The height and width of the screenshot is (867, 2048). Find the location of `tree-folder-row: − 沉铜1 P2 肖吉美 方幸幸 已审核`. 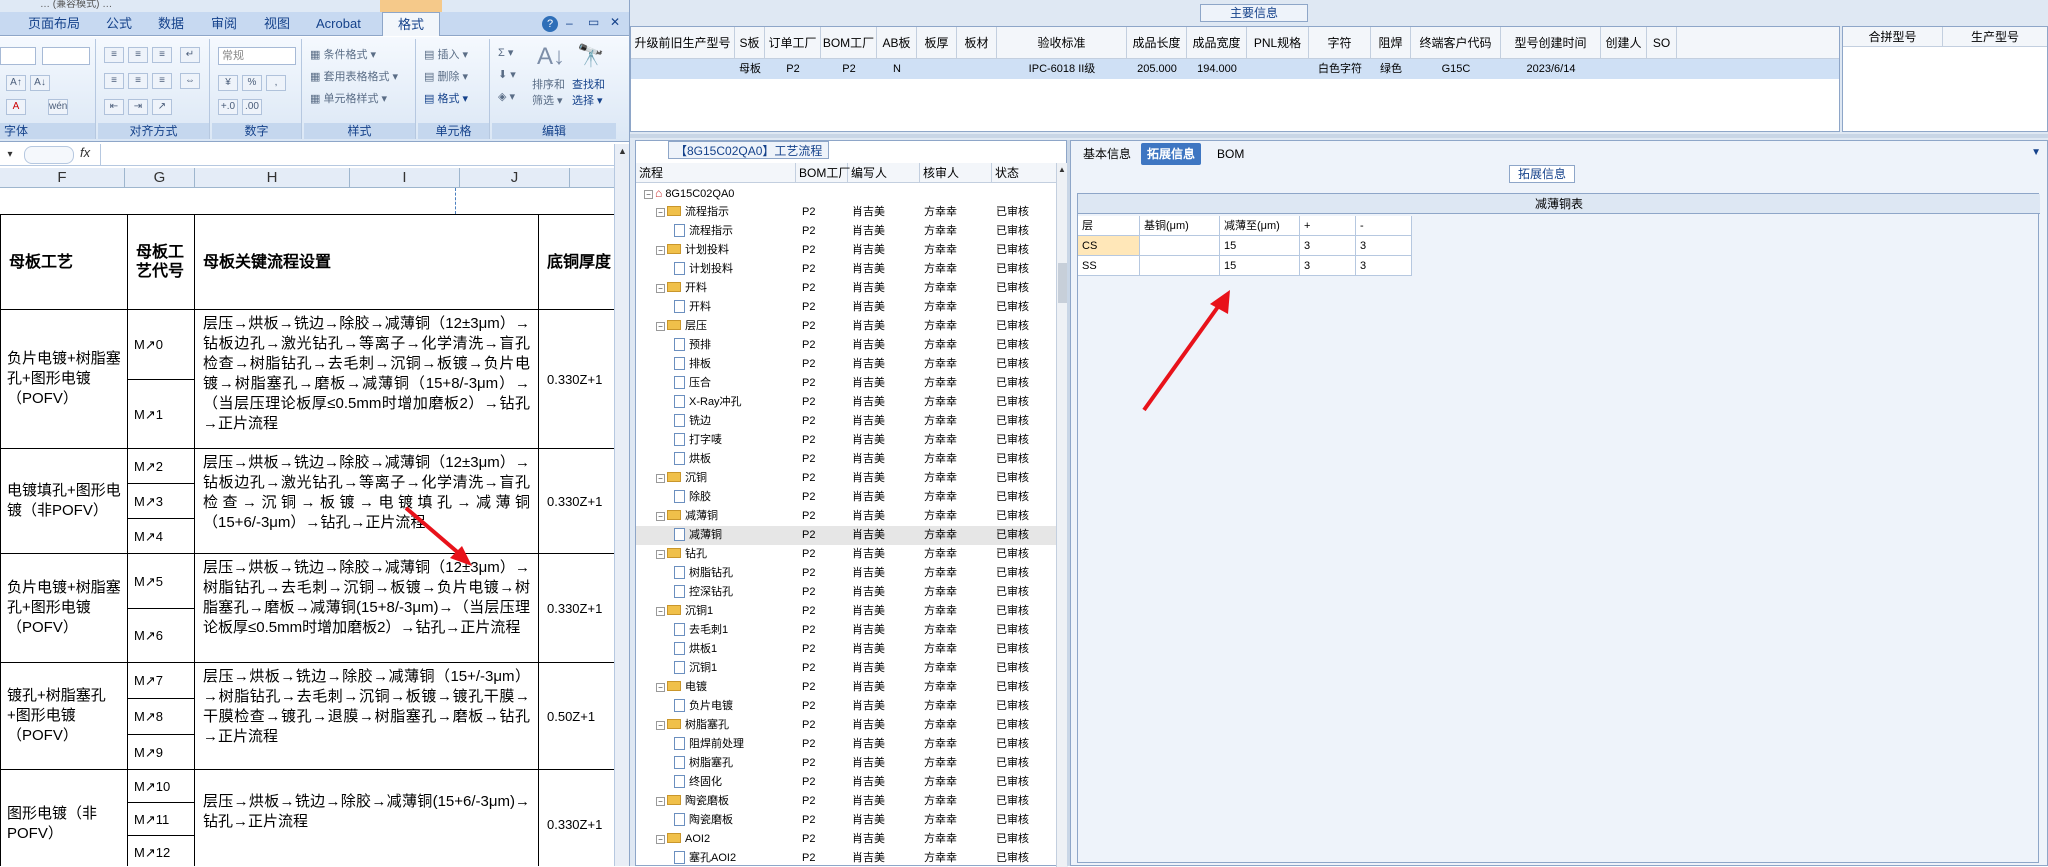

tree-folder-row: − 沉铜1 P2 肖吉美 方幸幸 已审核 is located at coordinates (846, 611).